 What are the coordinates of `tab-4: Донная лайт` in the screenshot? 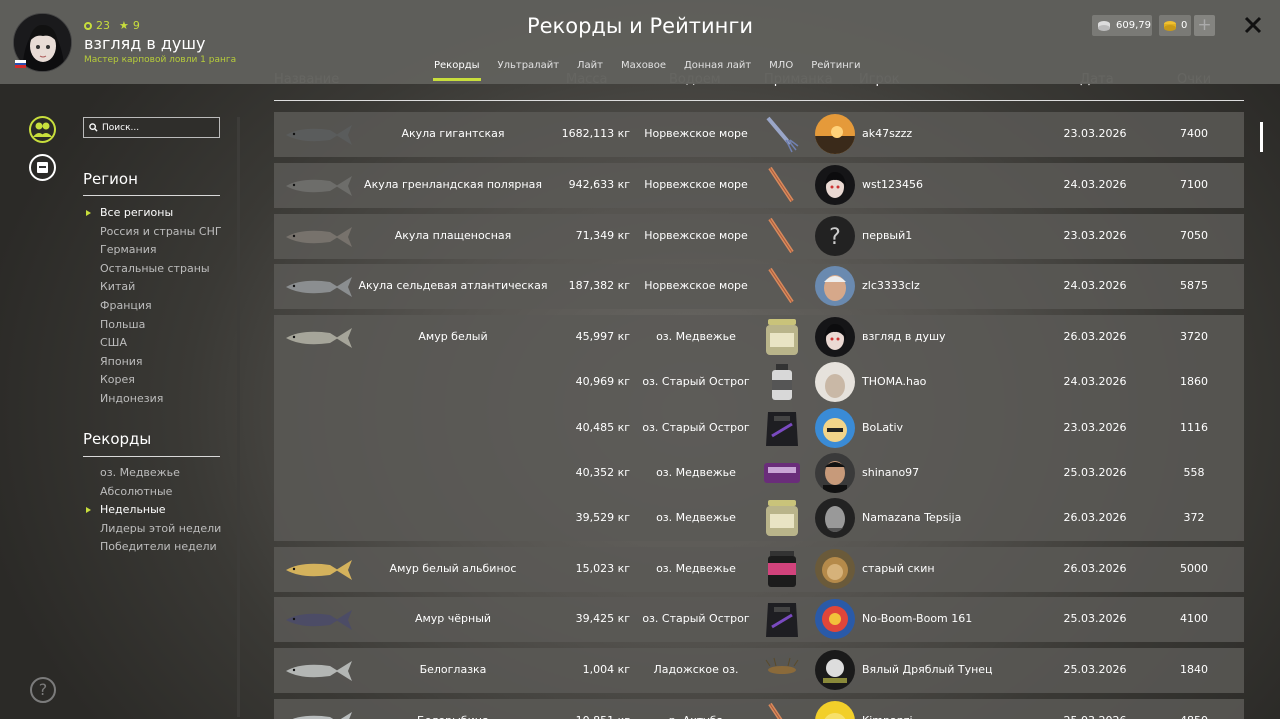 It's located at (717, 71).